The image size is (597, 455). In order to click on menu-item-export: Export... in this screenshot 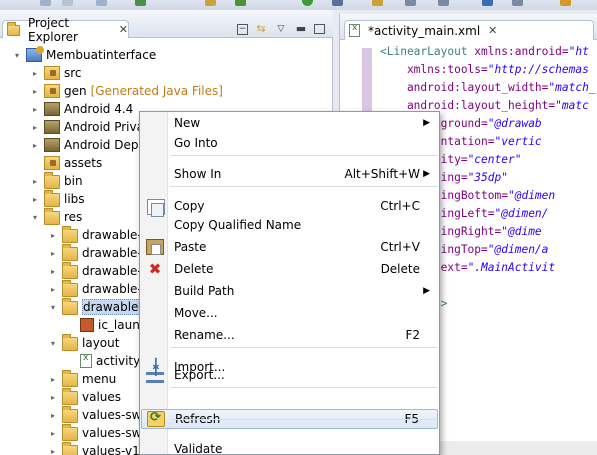, I will do `click(289, 374)`.